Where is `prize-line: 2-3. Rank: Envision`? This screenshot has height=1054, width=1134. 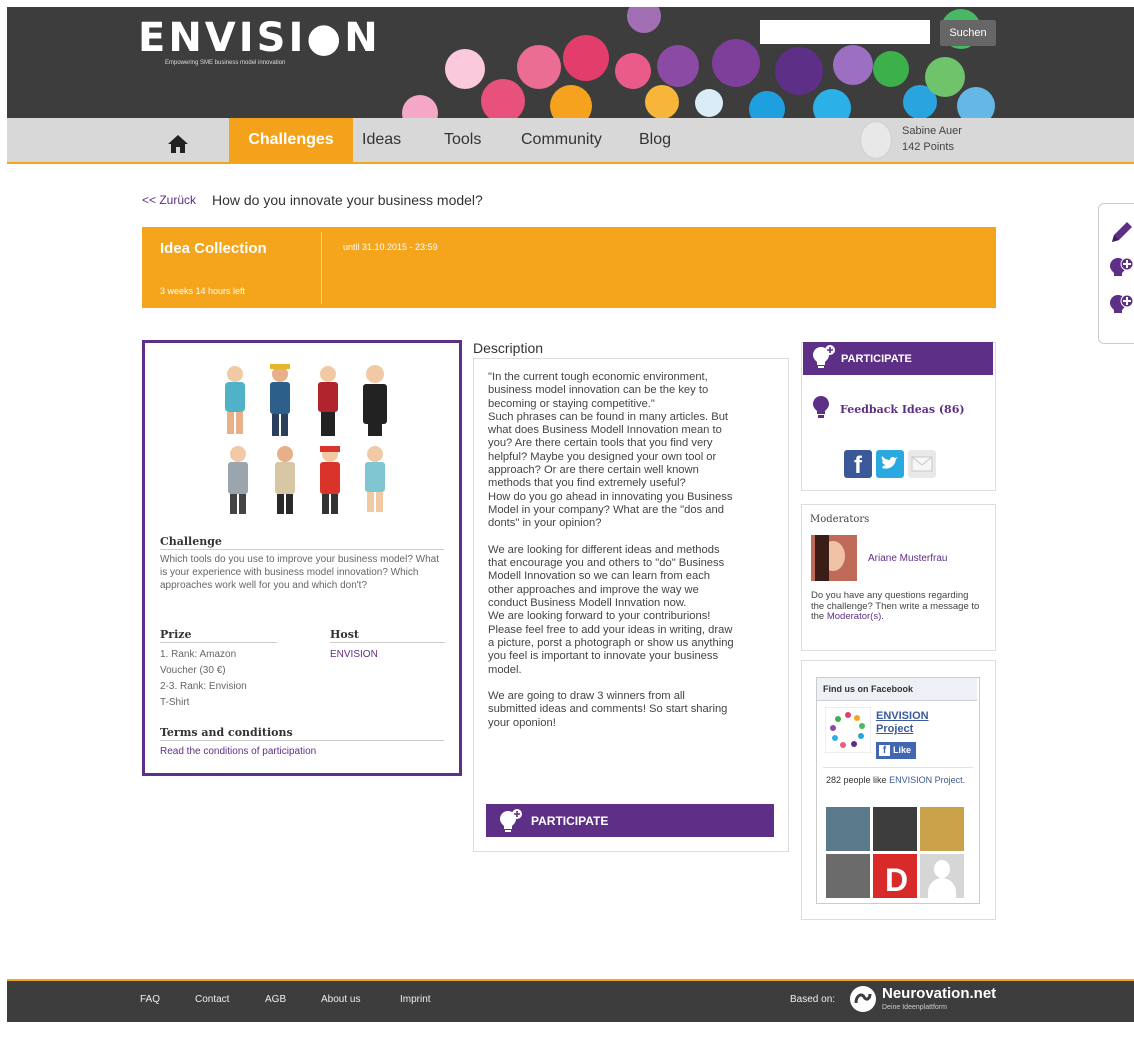 prize-line: 2-3. Rank: Envision is located at coordinates (203, 686).